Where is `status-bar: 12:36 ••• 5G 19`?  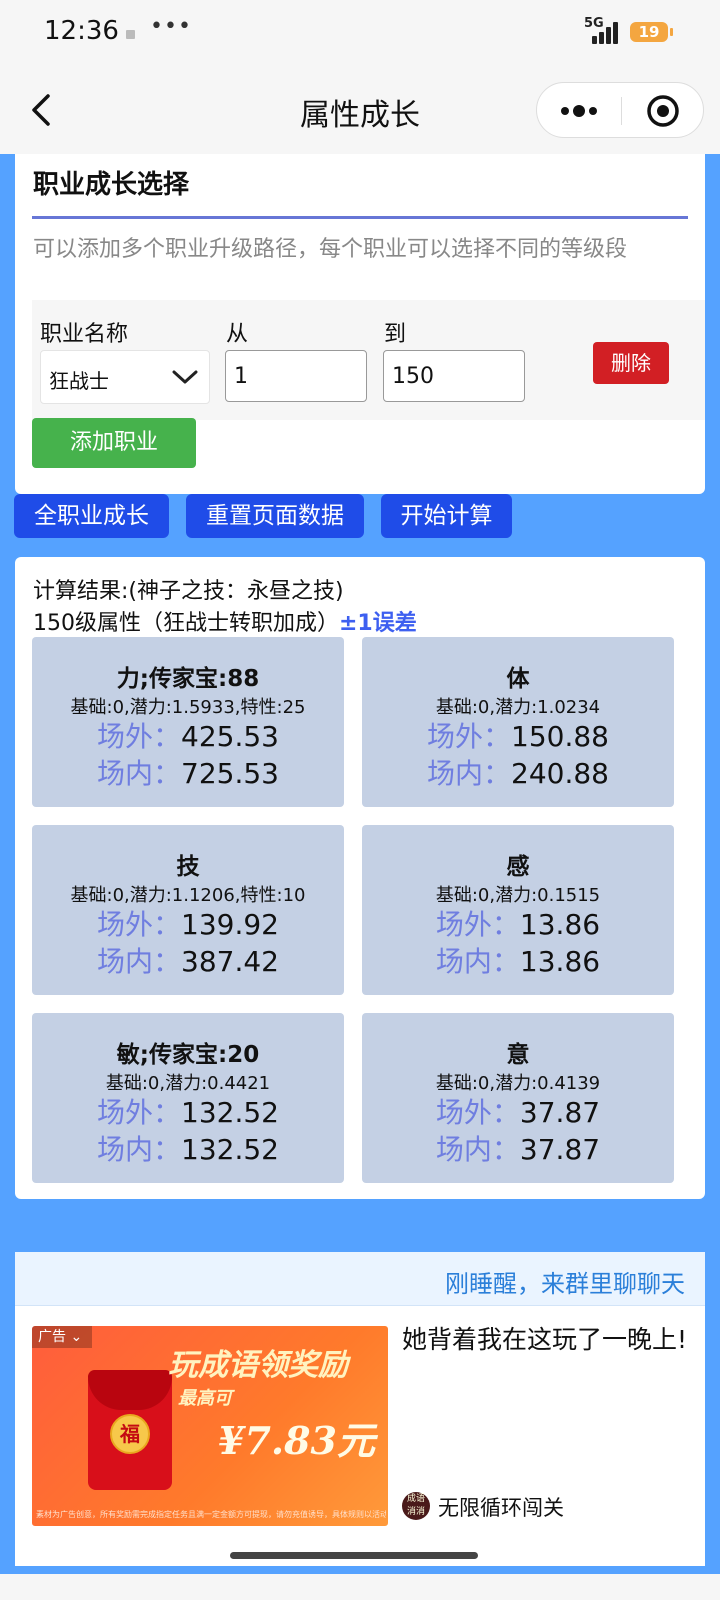 status-bar: 12:36 ••• 5G 19 is located at coordinates (360, 33).